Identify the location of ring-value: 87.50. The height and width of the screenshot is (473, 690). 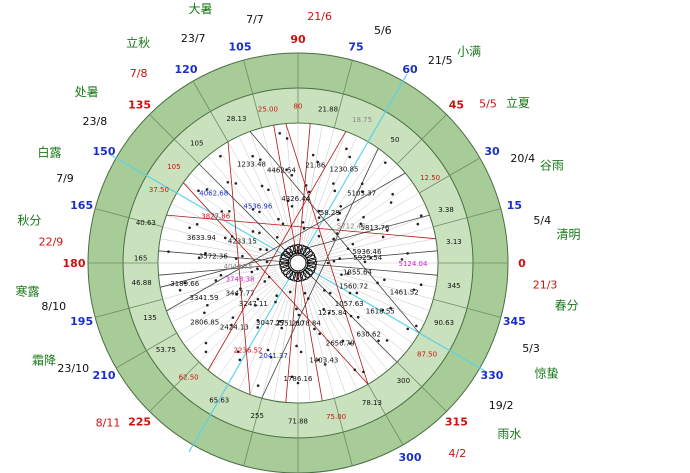
(427, 354).